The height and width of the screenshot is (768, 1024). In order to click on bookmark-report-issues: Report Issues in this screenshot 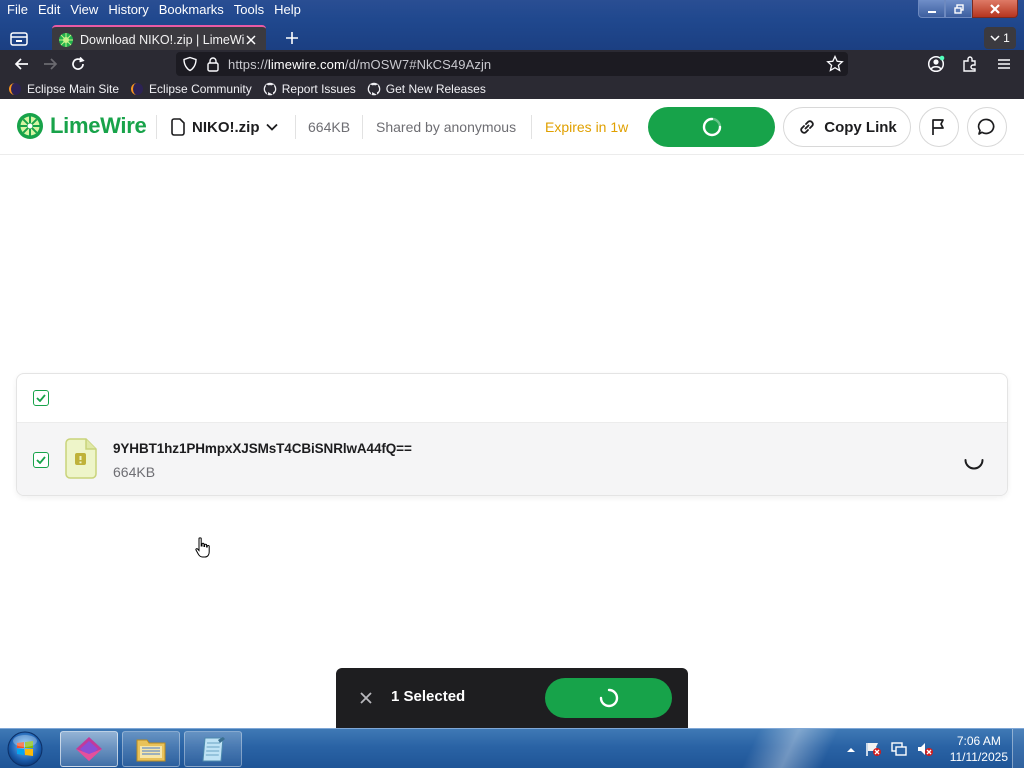, I will do `click(309, 89)`.